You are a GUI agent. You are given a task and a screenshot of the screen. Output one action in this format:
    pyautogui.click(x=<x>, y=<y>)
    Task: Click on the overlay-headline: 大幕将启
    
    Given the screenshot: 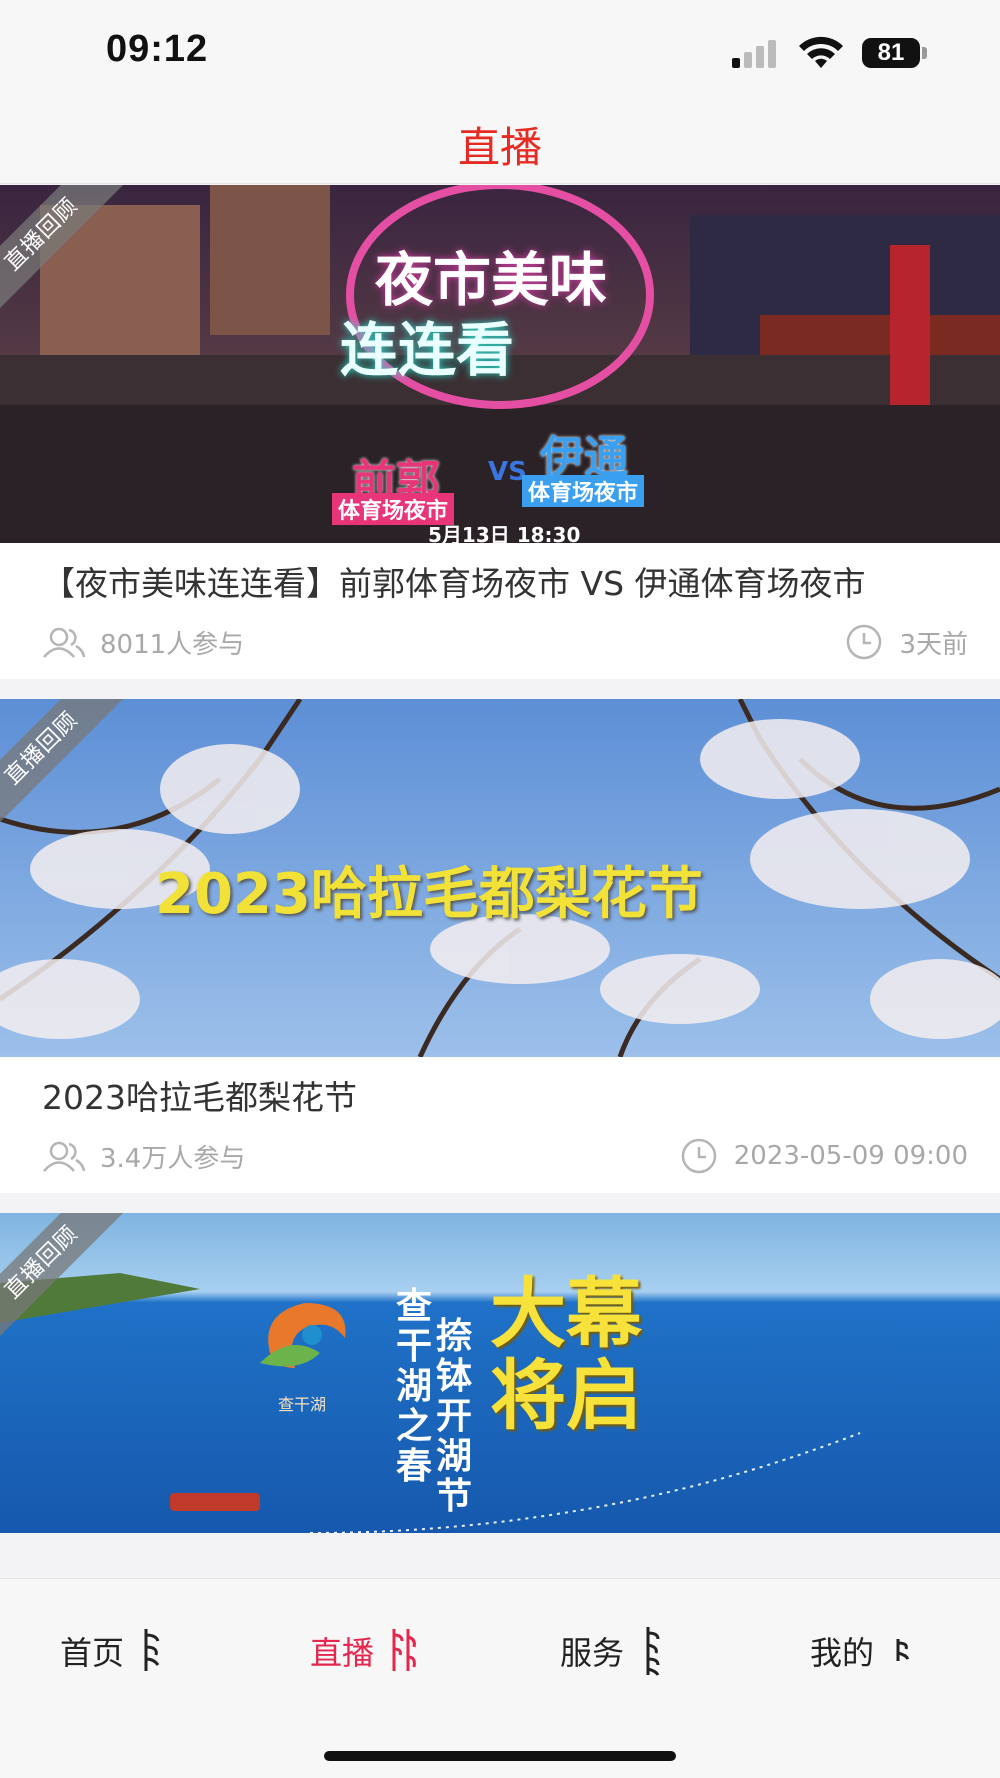 What is the action you would take?
    pyautogui.click(x=566, y=1354)
    